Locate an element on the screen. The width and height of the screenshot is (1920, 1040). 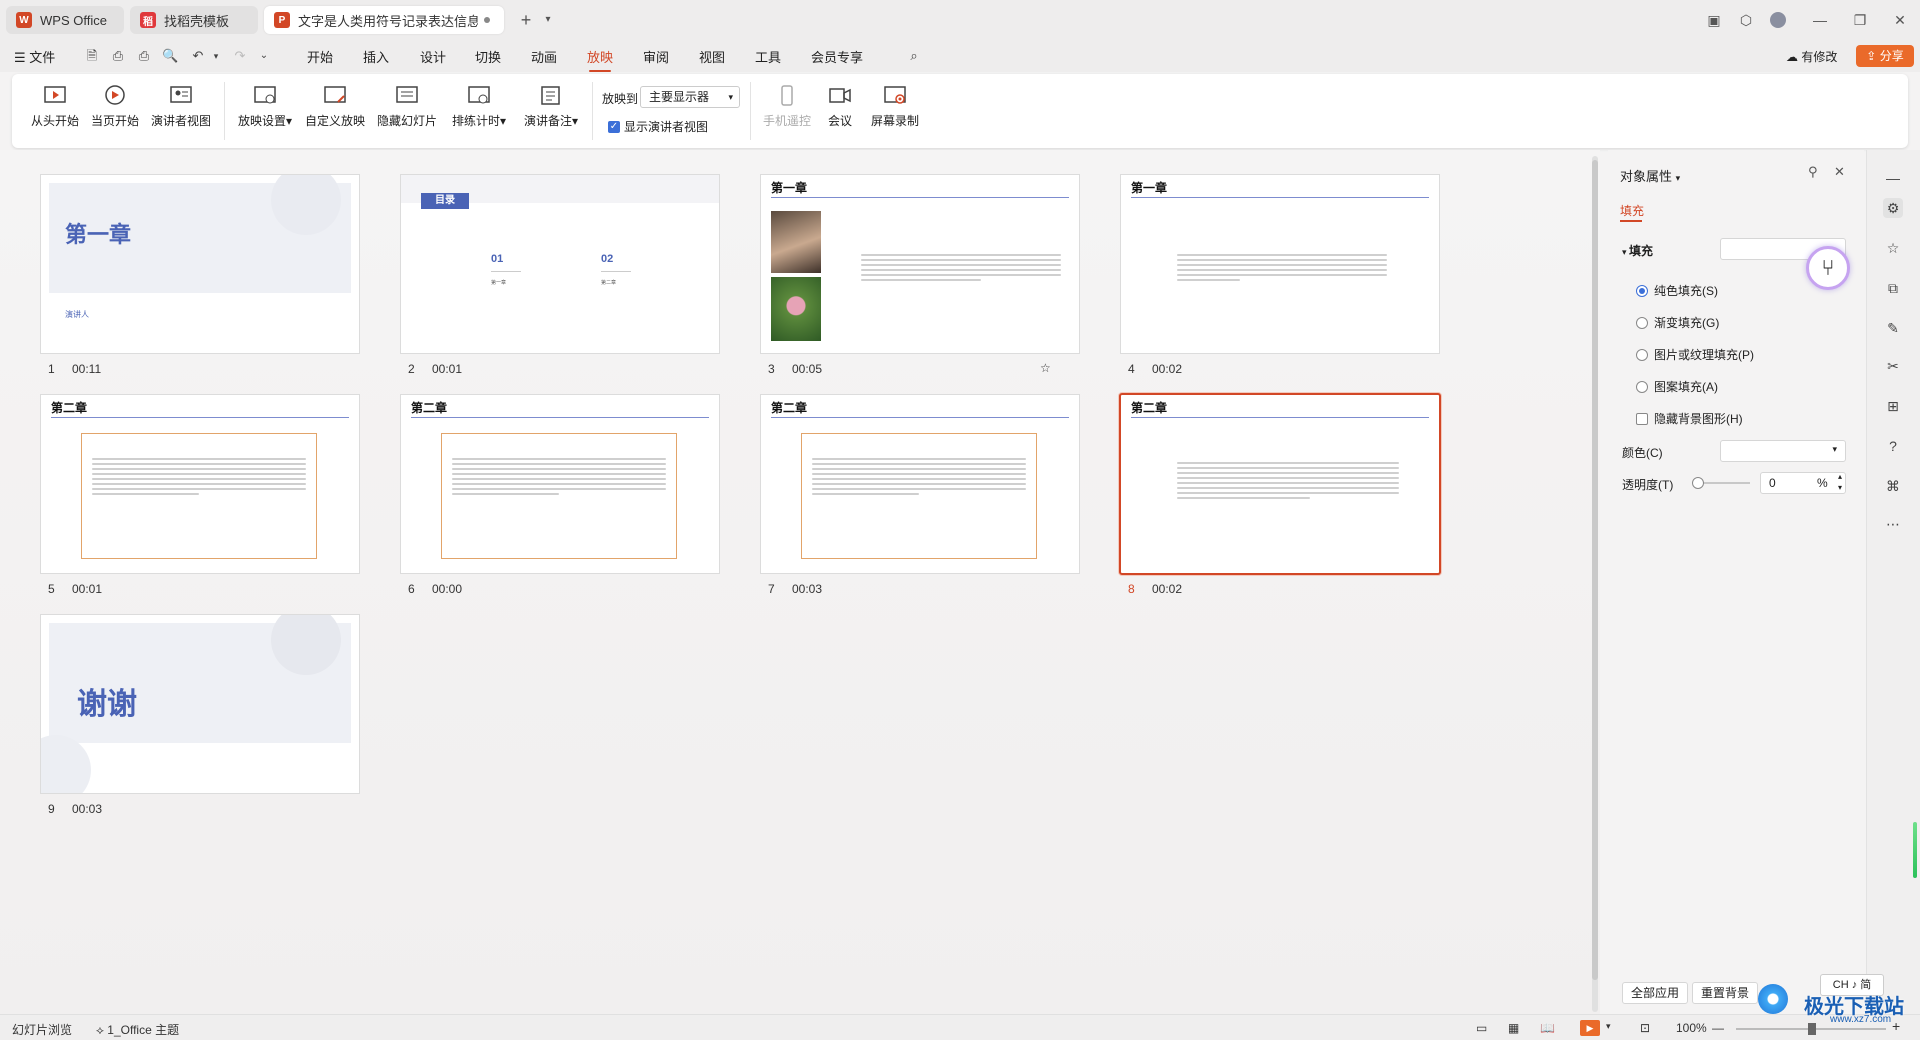
menu-home: 开始 is located at coordinates (320, 56).